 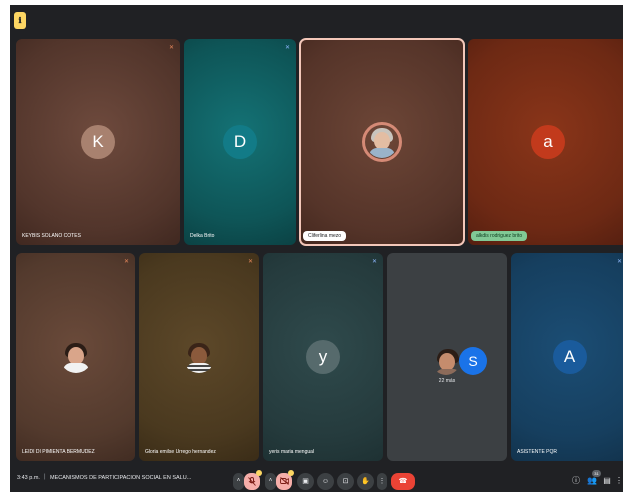 What do you see at coordinates (447, 381) in the screenshot?
I see `more-participants-label: 22 más` at bounding box center [447, 381].